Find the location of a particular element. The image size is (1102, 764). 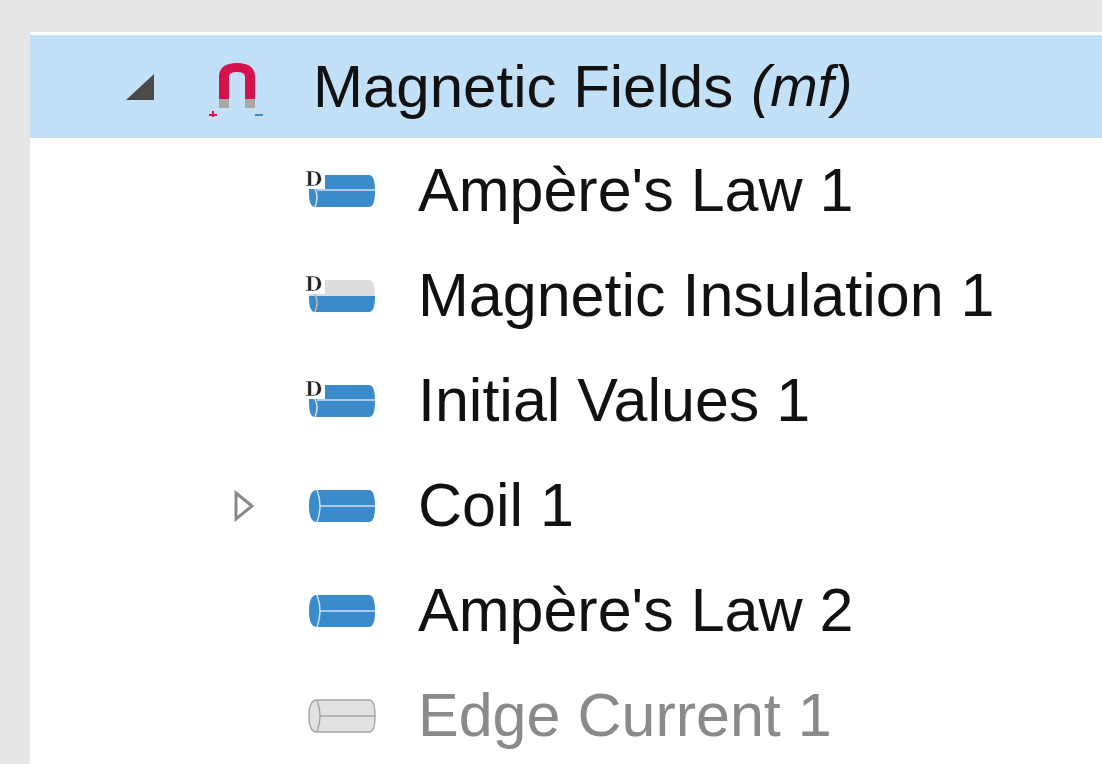

tree-item-label: Edge Current 1 is located at coordinates (625, 715).